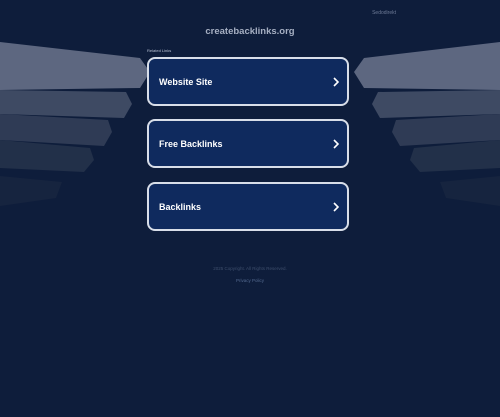 This screenshot has width=500, height=417. I want to click on domain-title: createbacklinks.org, so click(250, 31).